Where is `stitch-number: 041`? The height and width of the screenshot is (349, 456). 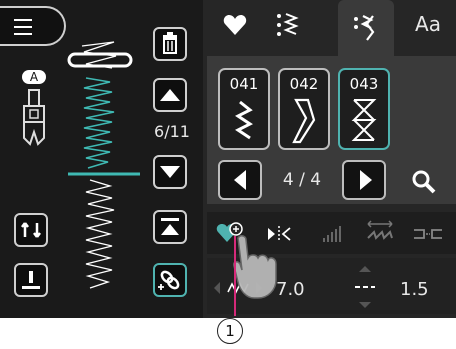
stitch-number: 041 is located at coordinates (244, 84).